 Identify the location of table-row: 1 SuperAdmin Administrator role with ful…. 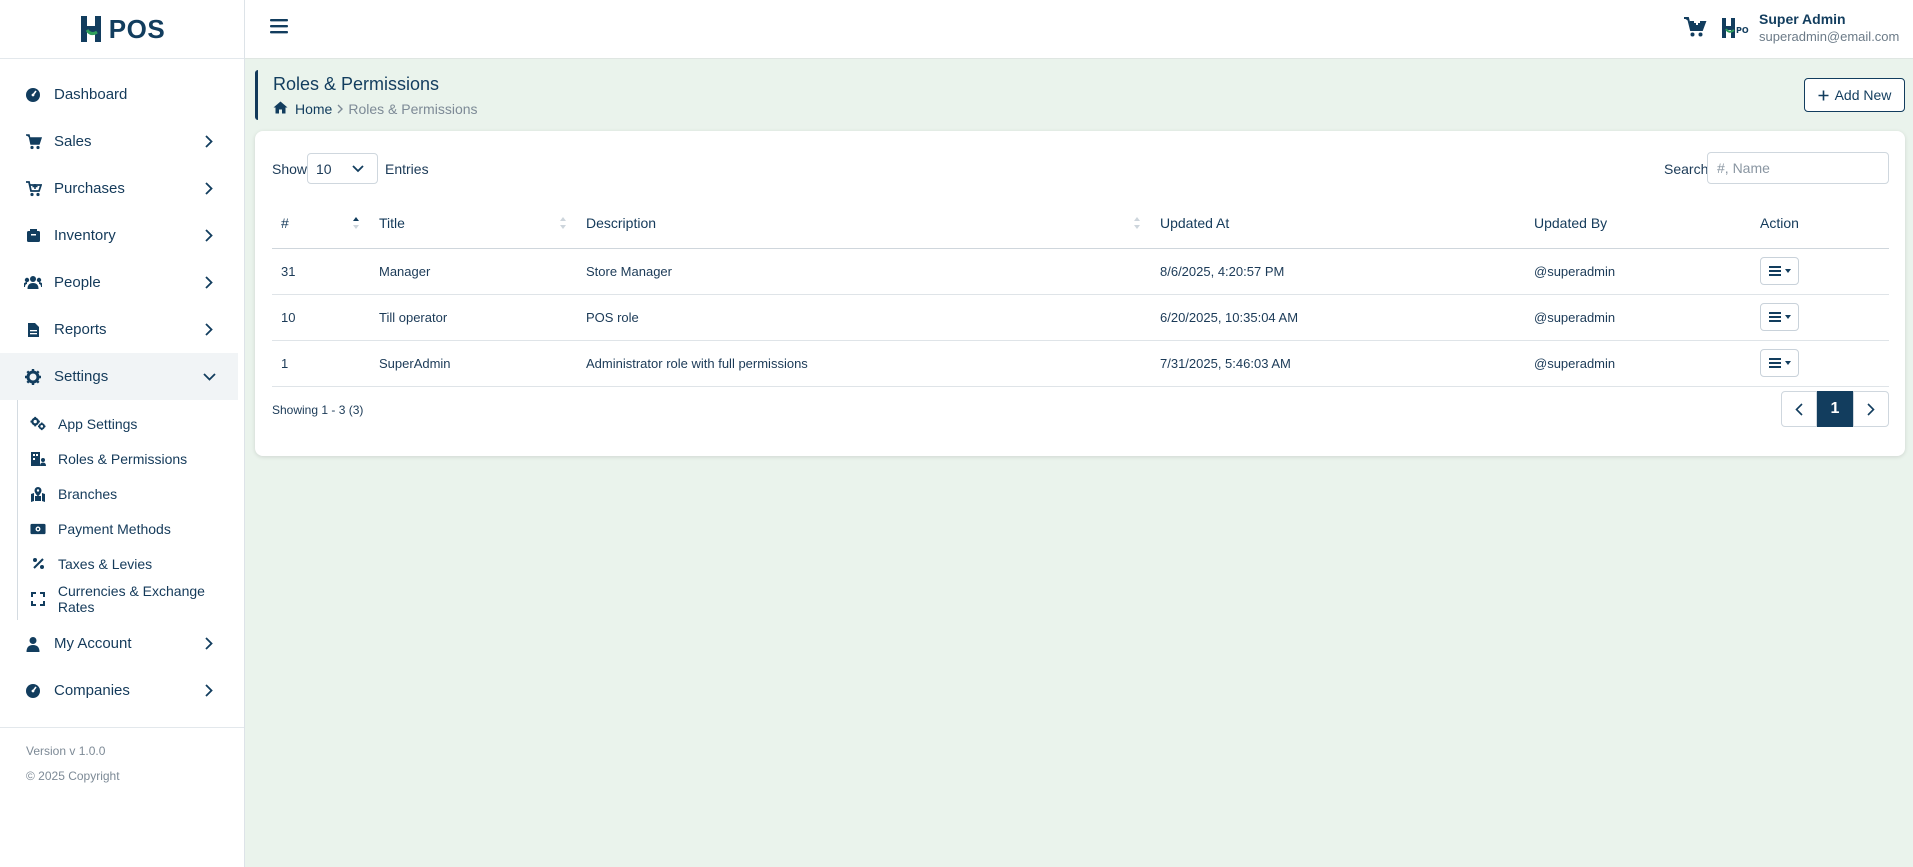
(1080, 363).